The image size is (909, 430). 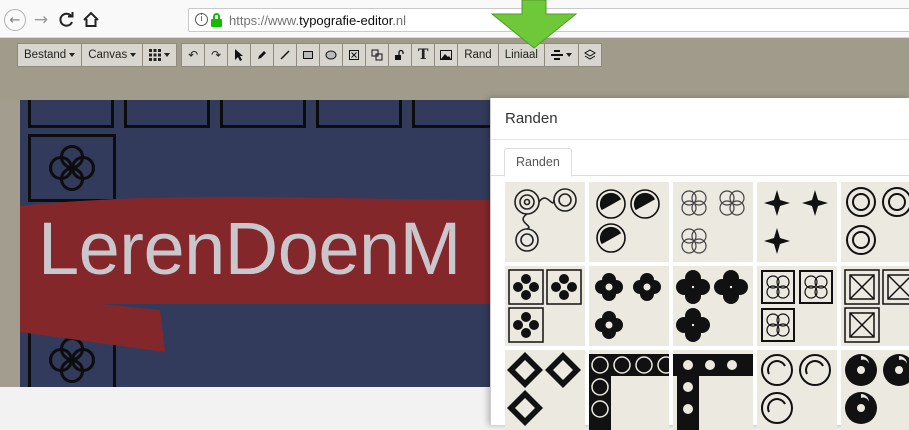 I want to click on align-icon, so click(x=556, y=55).